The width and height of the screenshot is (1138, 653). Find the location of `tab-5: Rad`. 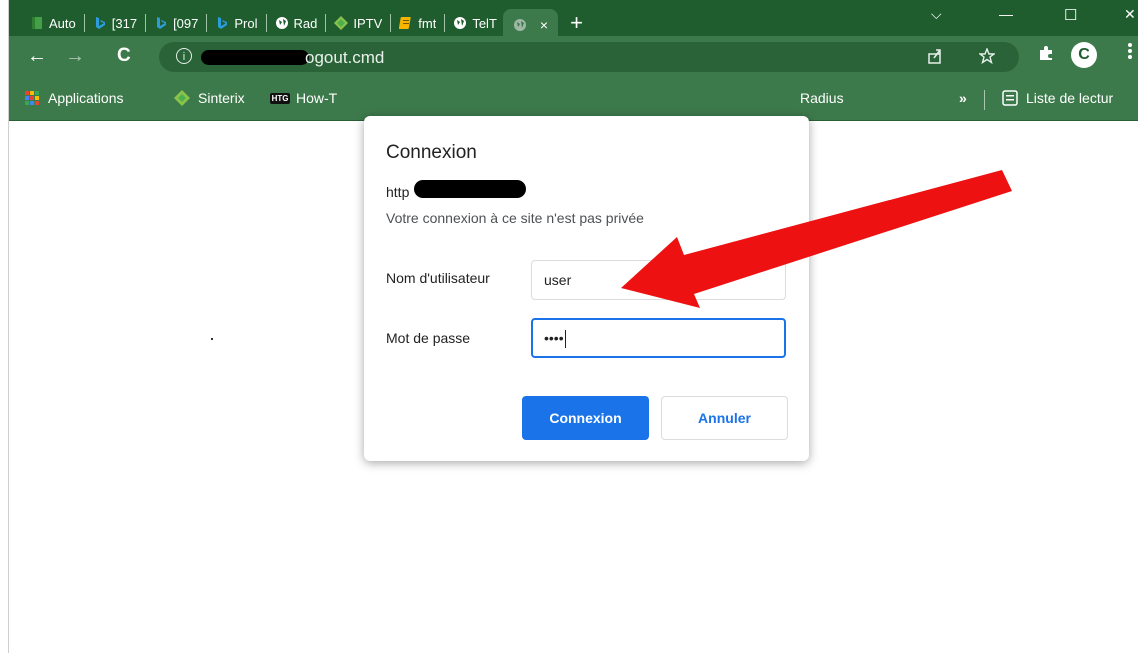

tab-5: Rad is located at coordinates (296, 23).